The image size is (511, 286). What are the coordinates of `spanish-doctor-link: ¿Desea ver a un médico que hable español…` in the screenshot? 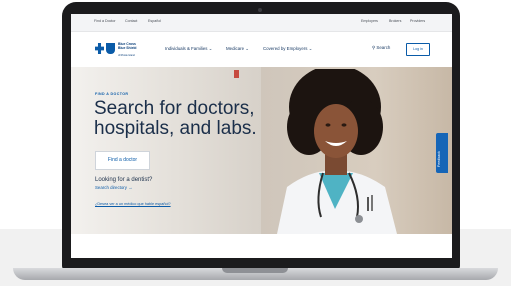 It's located at (133, 204).